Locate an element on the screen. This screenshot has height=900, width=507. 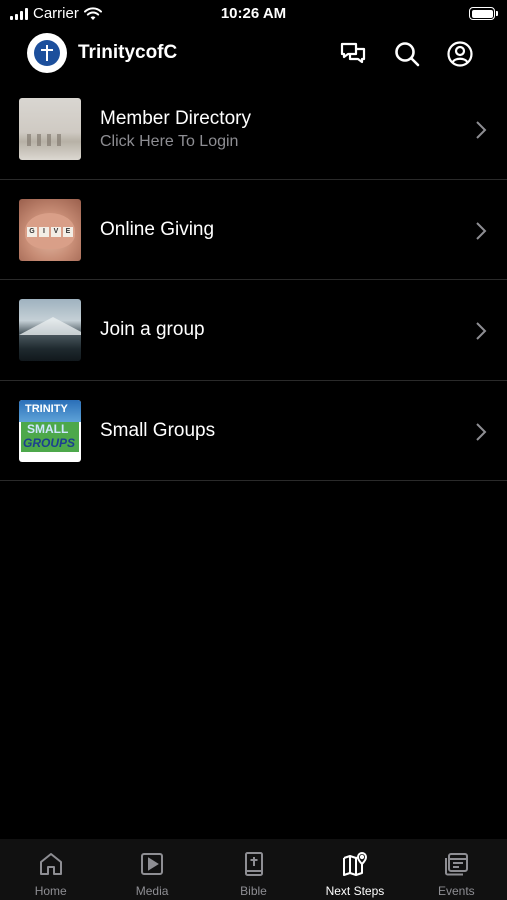
tab-next-steps: Next Steps is located at coordinates (354, 869).